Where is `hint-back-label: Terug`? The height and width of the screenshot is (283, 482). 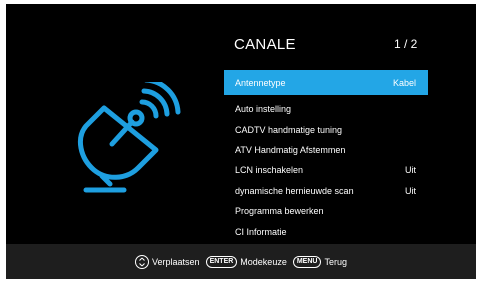 hint-back-label: Terug is located at coordinates (335, 261).